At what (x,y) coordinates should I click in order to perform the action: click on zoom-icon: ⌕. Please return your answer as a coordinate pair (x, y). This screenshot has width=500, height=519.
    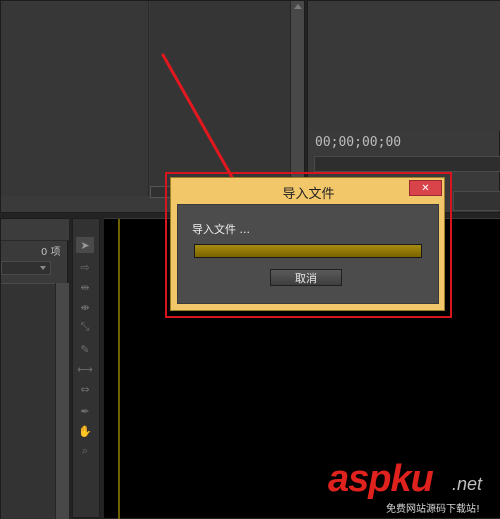
    Looking at the image, I should click on (85, 451).